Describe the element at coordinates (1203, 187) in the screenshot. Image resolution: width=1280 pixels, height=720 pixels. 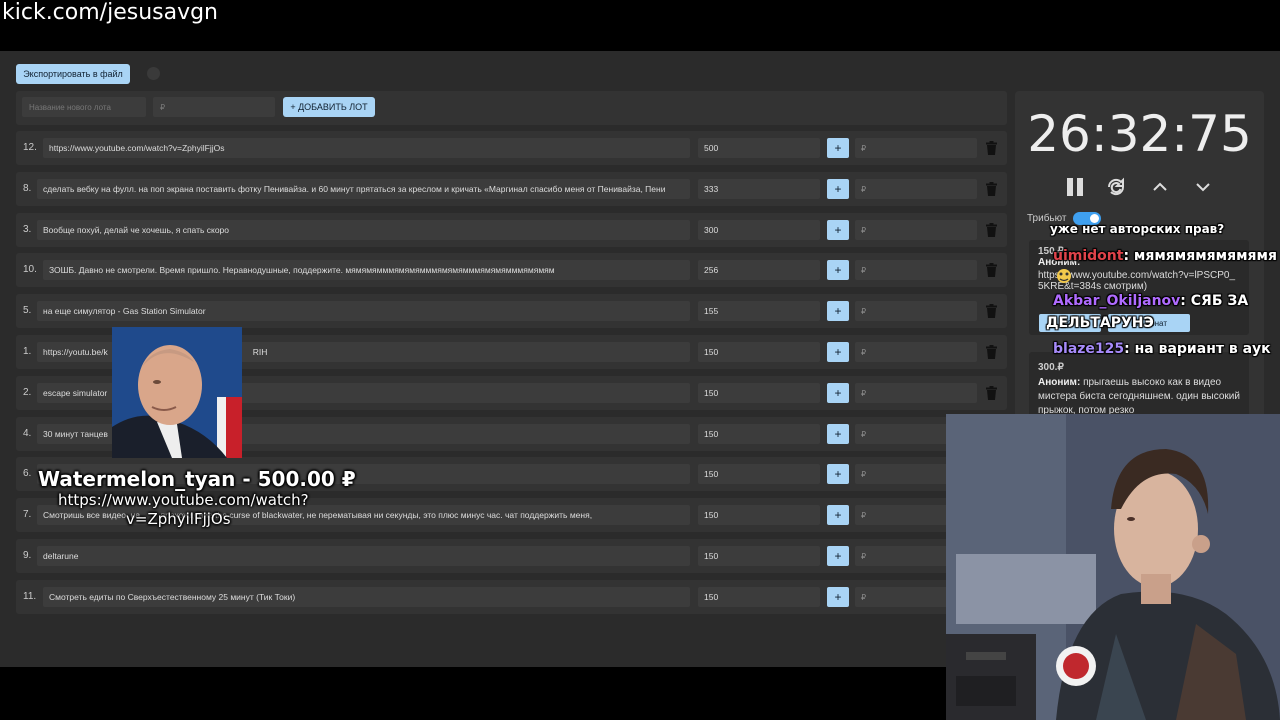
I see `chevron-down-icon` at that location.